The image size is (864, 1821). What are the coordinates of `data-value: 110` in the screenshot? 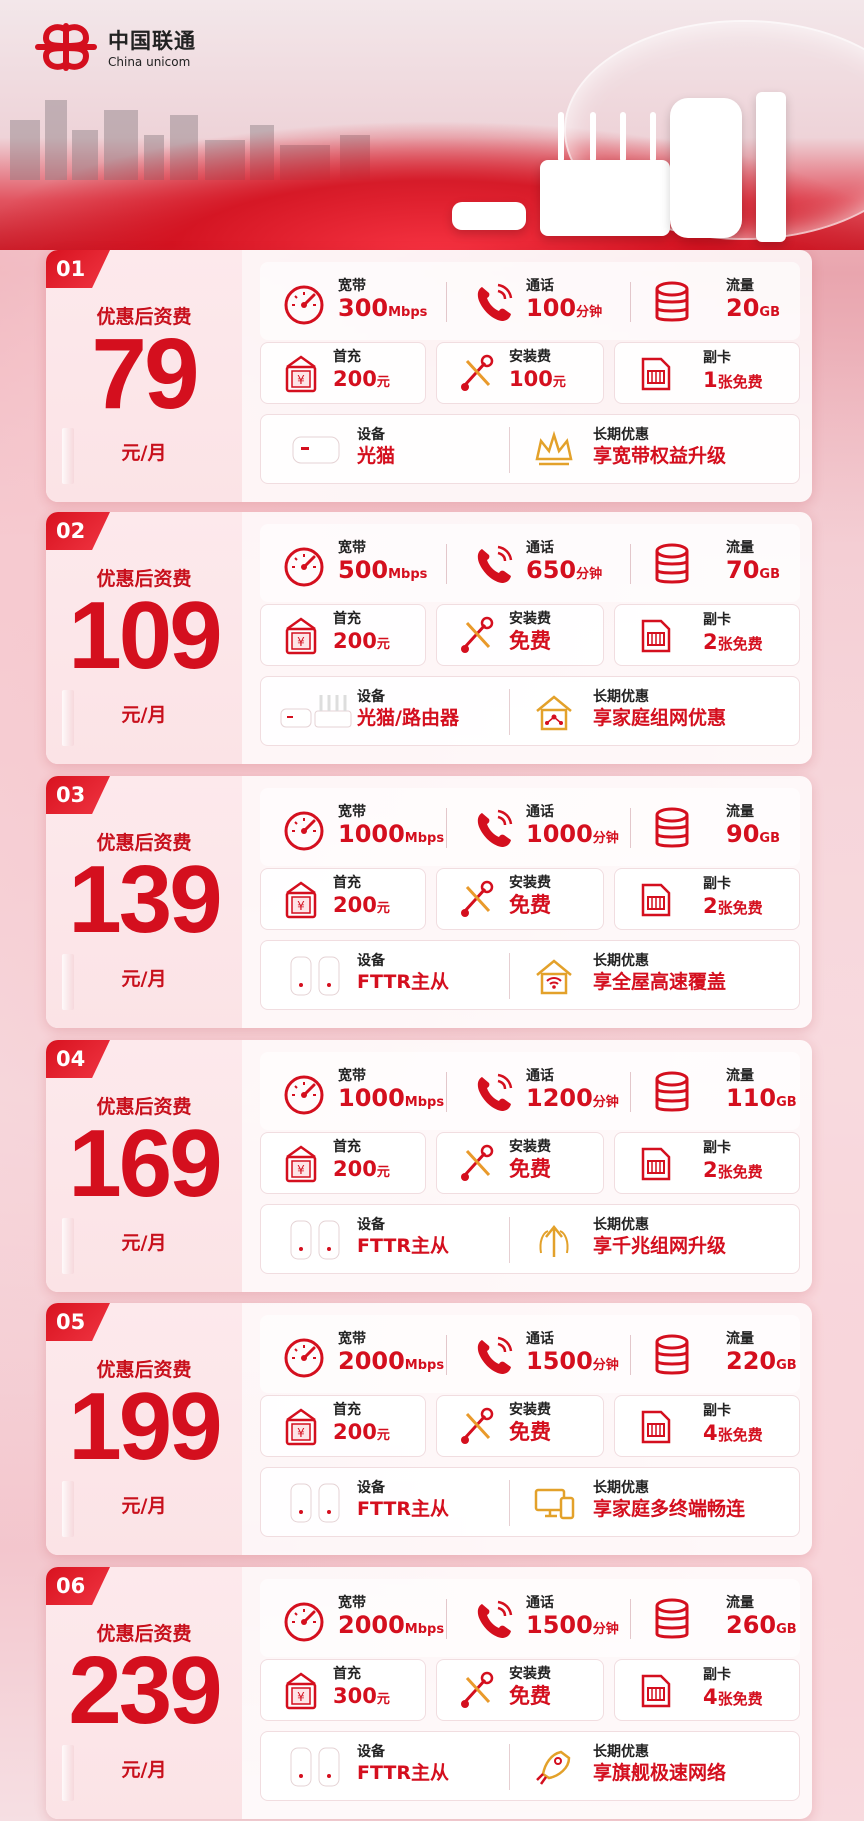 It's located at (751, 1098).